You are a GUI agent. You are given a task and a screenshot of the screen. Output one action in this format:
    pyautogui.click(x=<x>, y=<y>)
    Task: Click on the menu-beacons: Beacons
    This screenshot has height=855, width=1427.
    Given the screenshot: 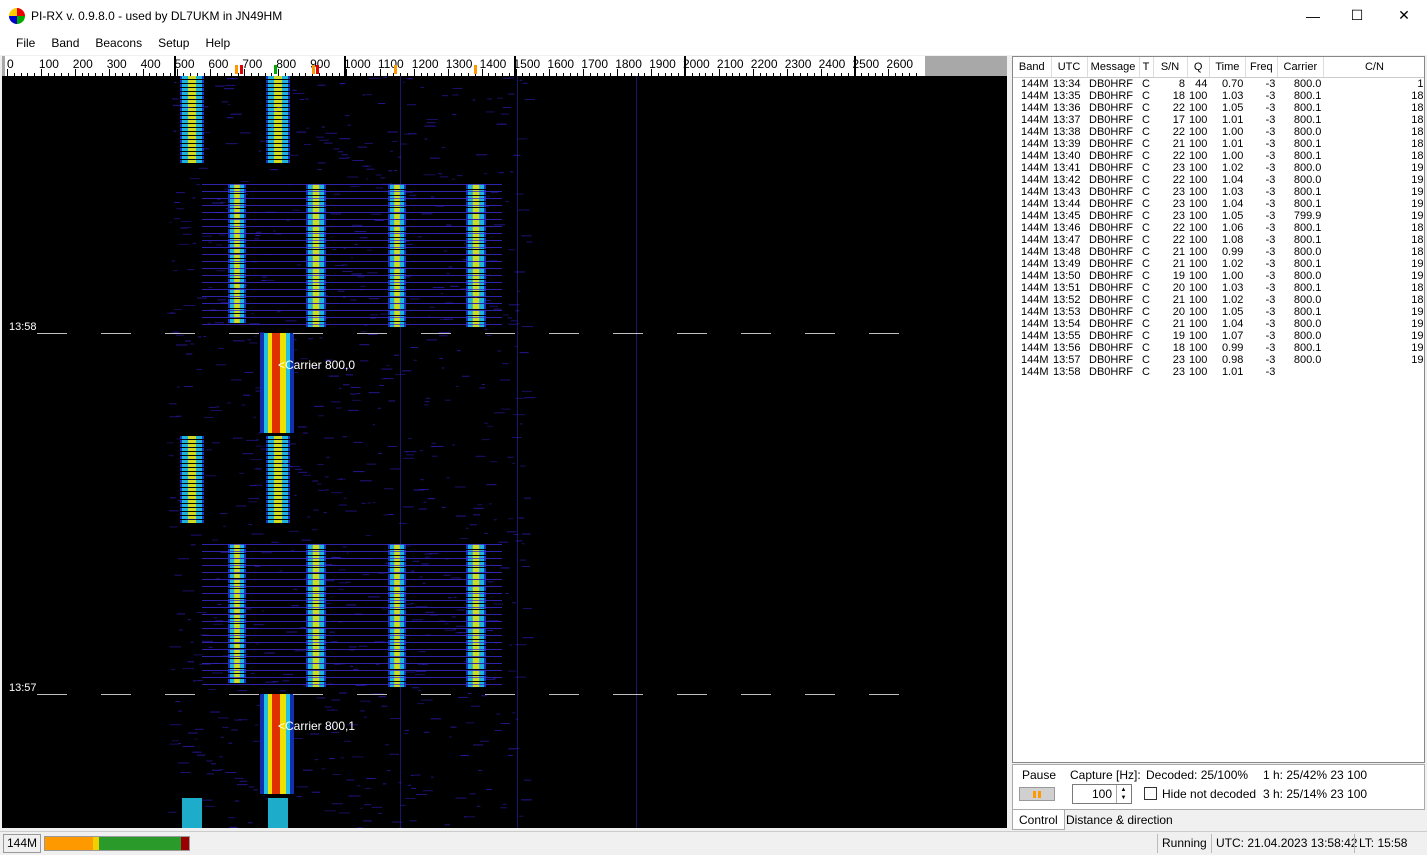 What is the action you would take?
    pyautogui.click(x=118, y=43)
    